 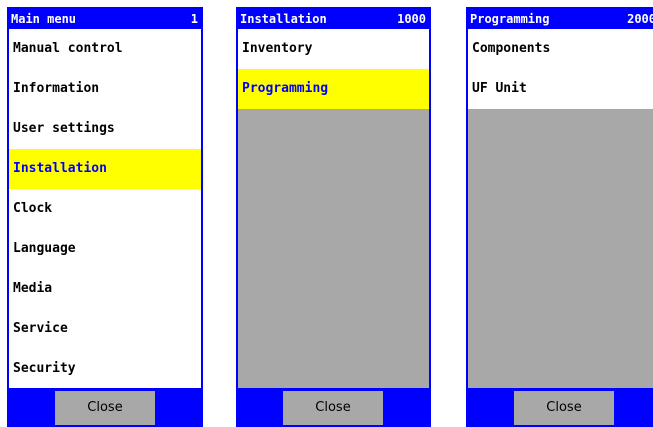 I want to click on installation-number: 1000, so click(x=411, y=19).